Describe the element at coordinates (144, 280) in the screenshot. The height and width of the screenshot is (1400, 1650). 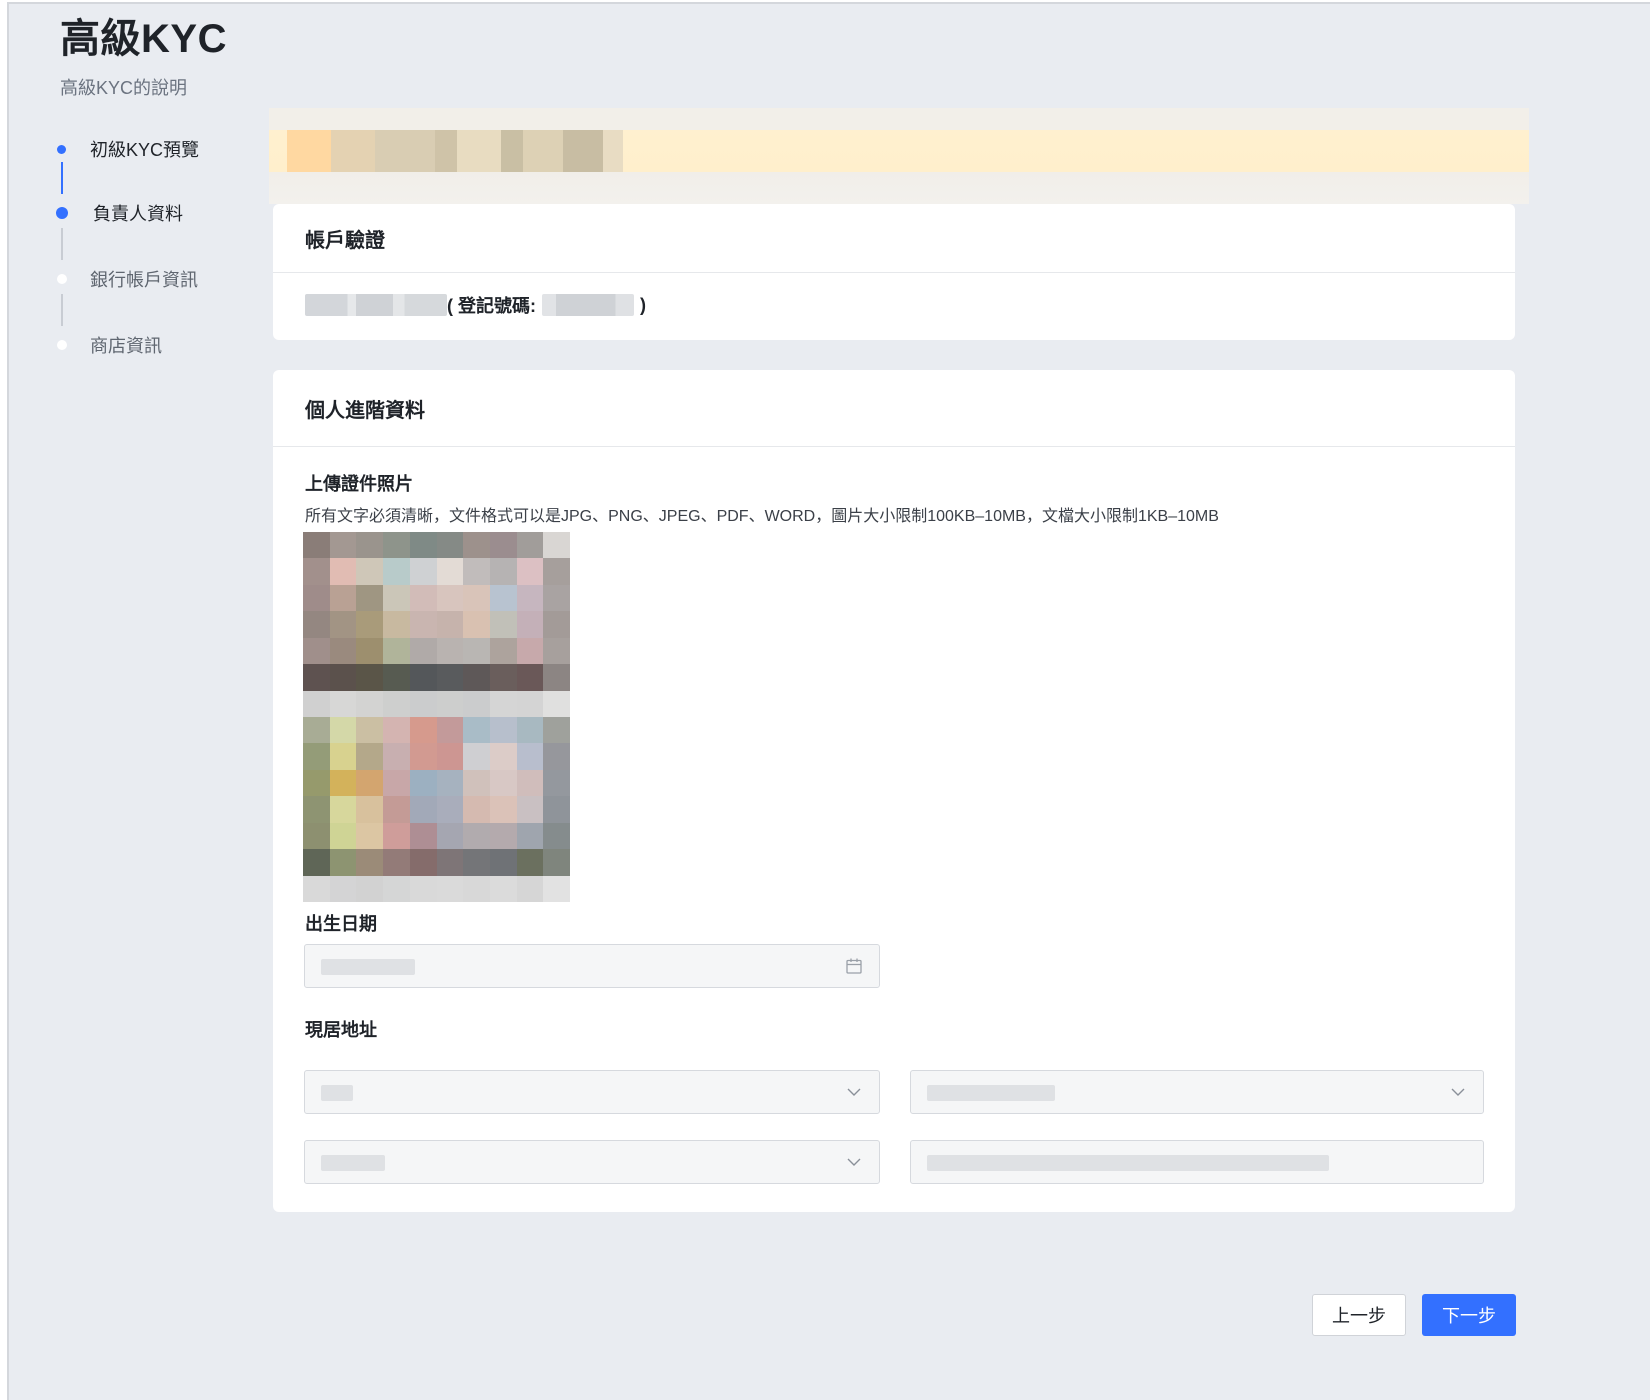
I see `step-label: 銀行帳戶資訊` at that location.